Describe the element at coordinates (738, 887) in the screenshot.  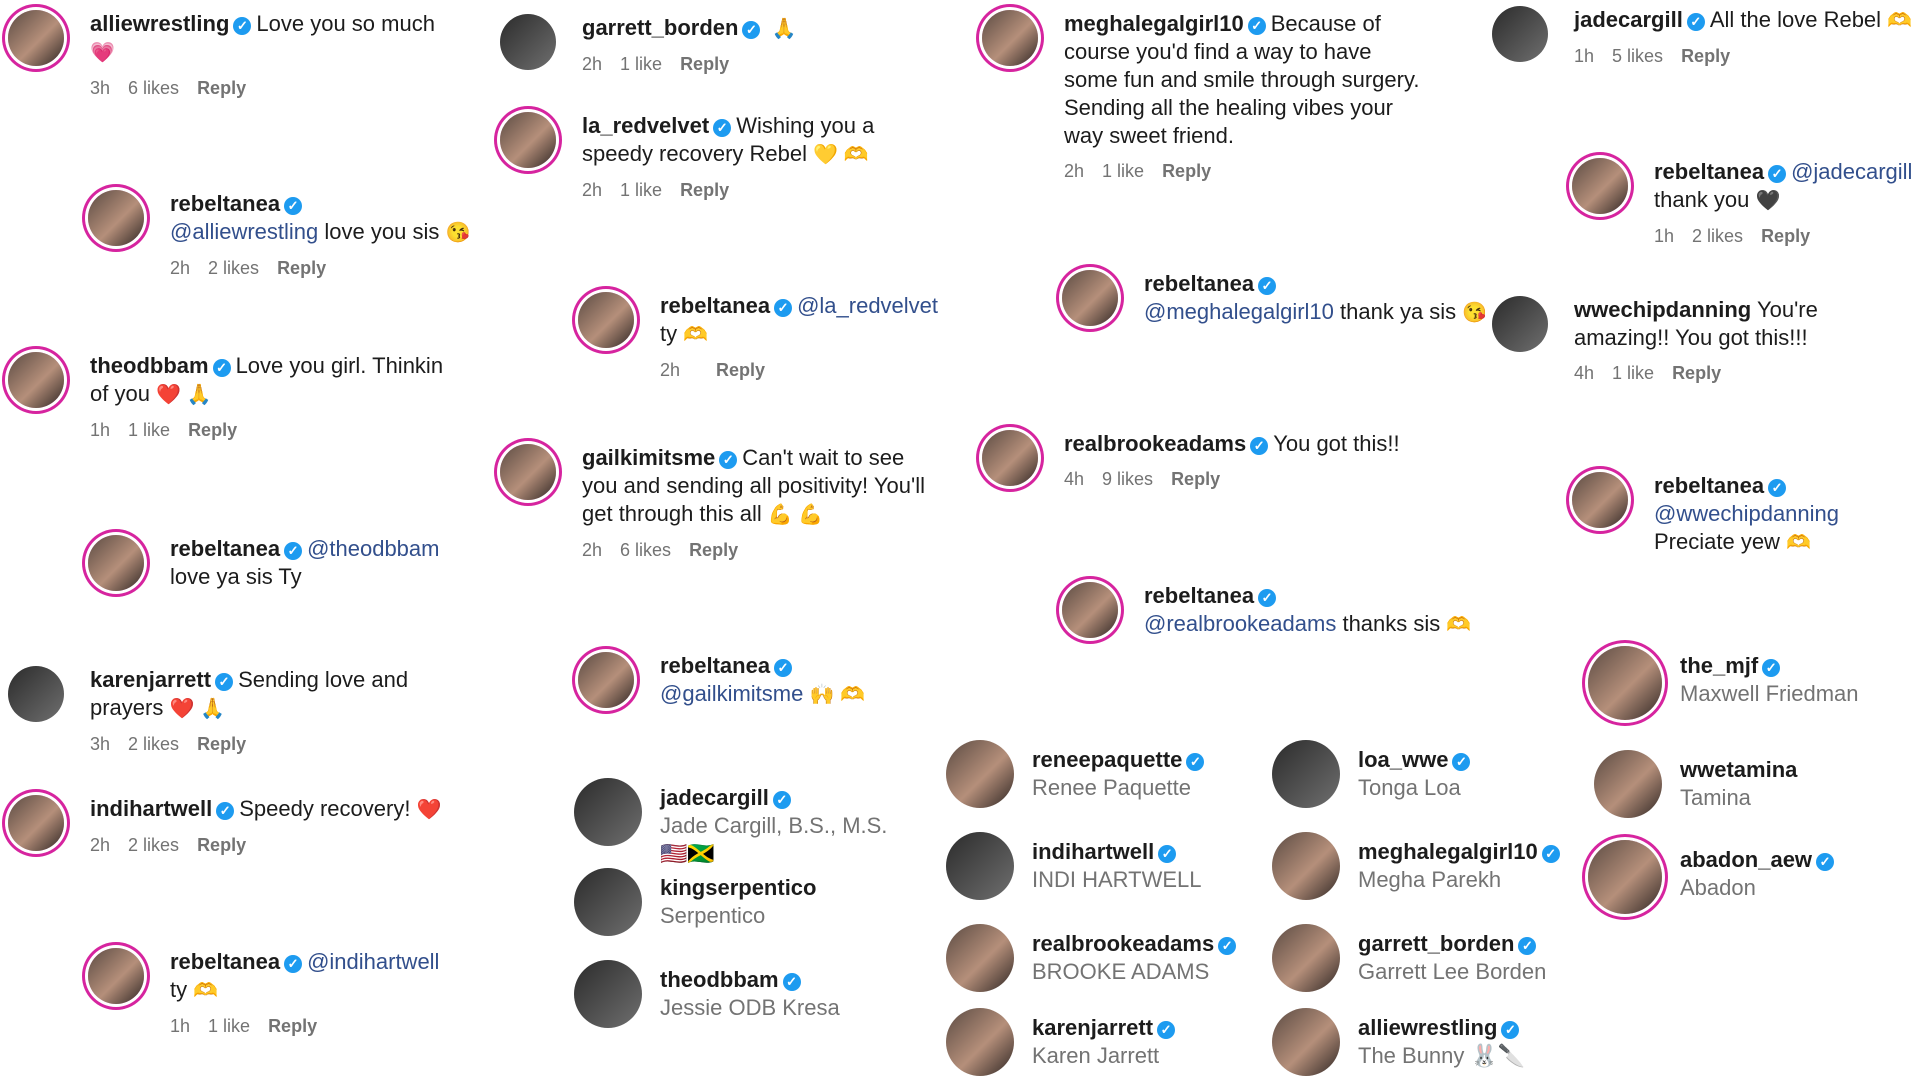
I see `account-username: kingserpentico` at that location.